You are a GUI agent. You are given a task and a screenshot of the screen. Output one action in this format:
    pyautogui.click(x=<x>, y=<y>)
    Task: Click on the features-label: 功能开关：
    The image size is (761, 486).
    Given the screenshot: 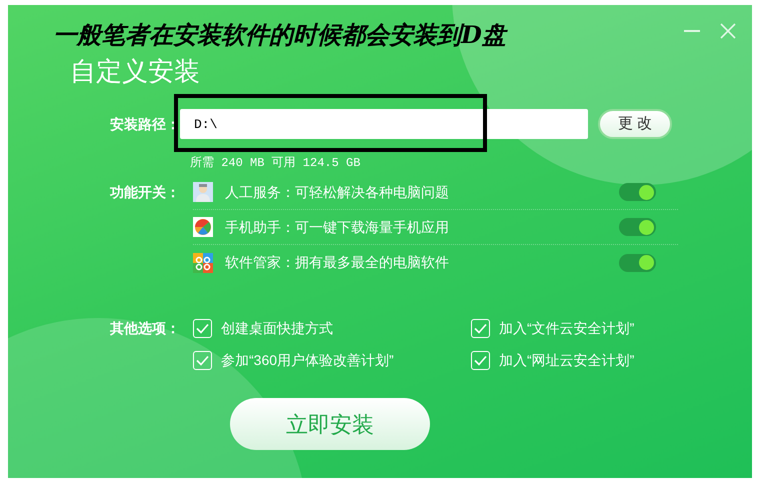 What is the action you would take?
    pyautogui.click(x=145, y=192)
    